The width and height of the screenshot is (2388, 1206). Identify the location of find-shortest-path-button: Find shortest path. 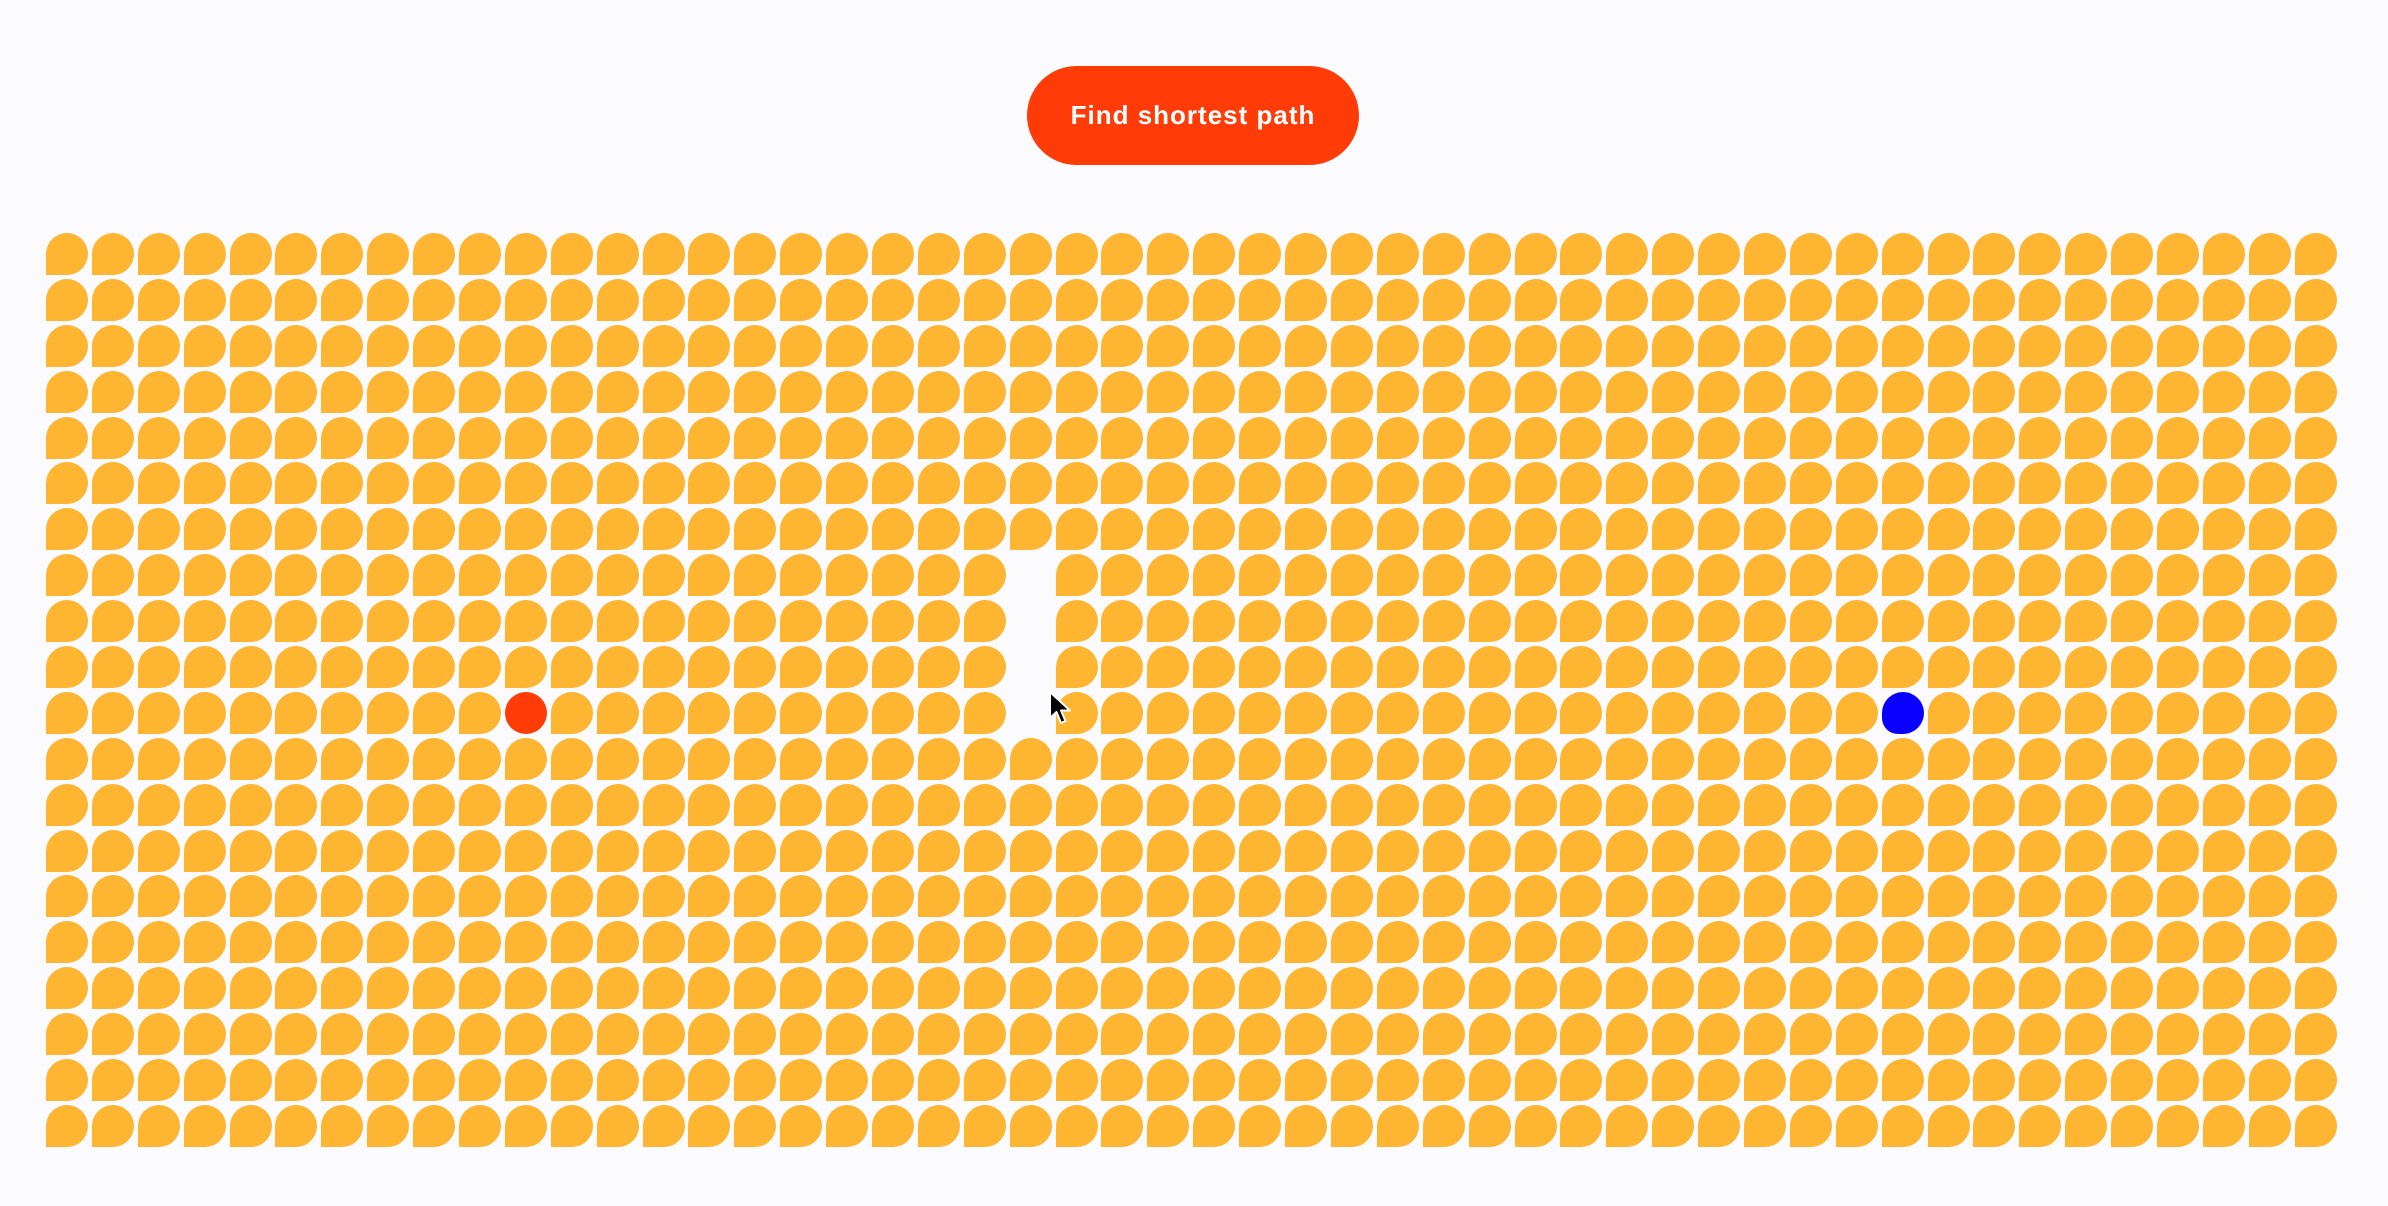
(1193, 115).